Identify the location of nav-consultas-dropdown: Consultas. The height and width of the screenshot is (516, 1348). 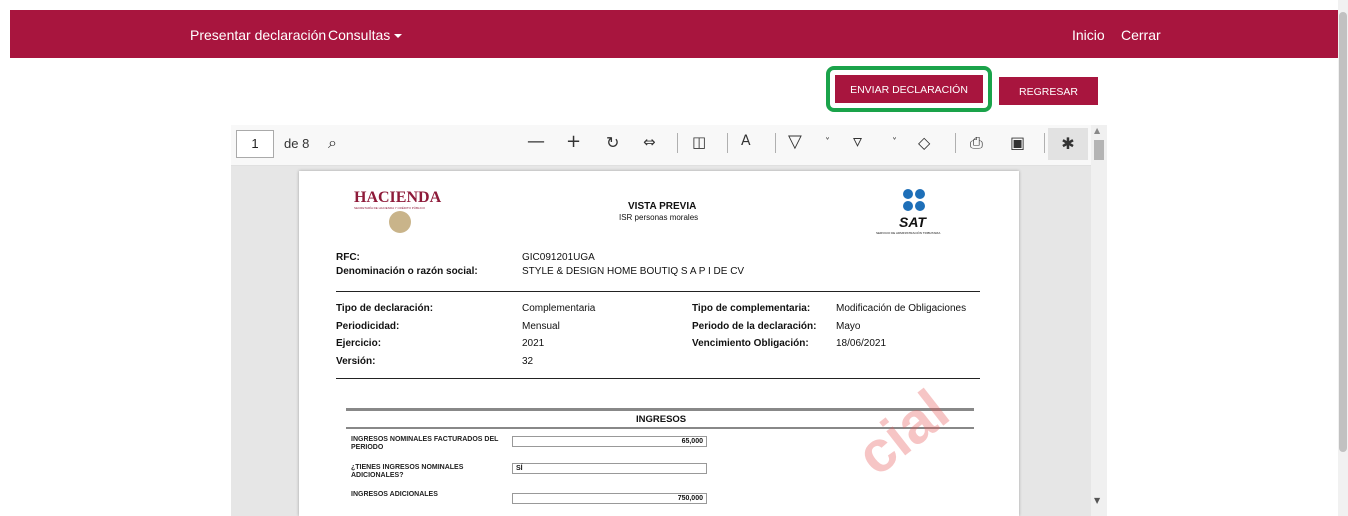
(365, 35).